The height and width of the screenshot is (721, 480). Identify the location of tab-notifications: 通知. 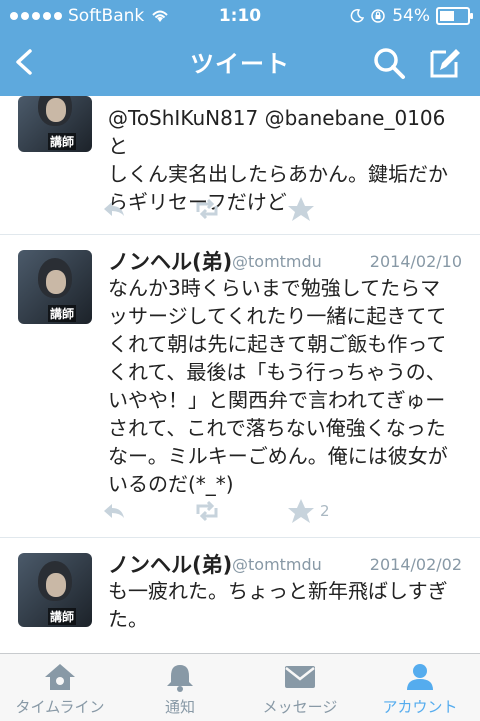
(180, 687).